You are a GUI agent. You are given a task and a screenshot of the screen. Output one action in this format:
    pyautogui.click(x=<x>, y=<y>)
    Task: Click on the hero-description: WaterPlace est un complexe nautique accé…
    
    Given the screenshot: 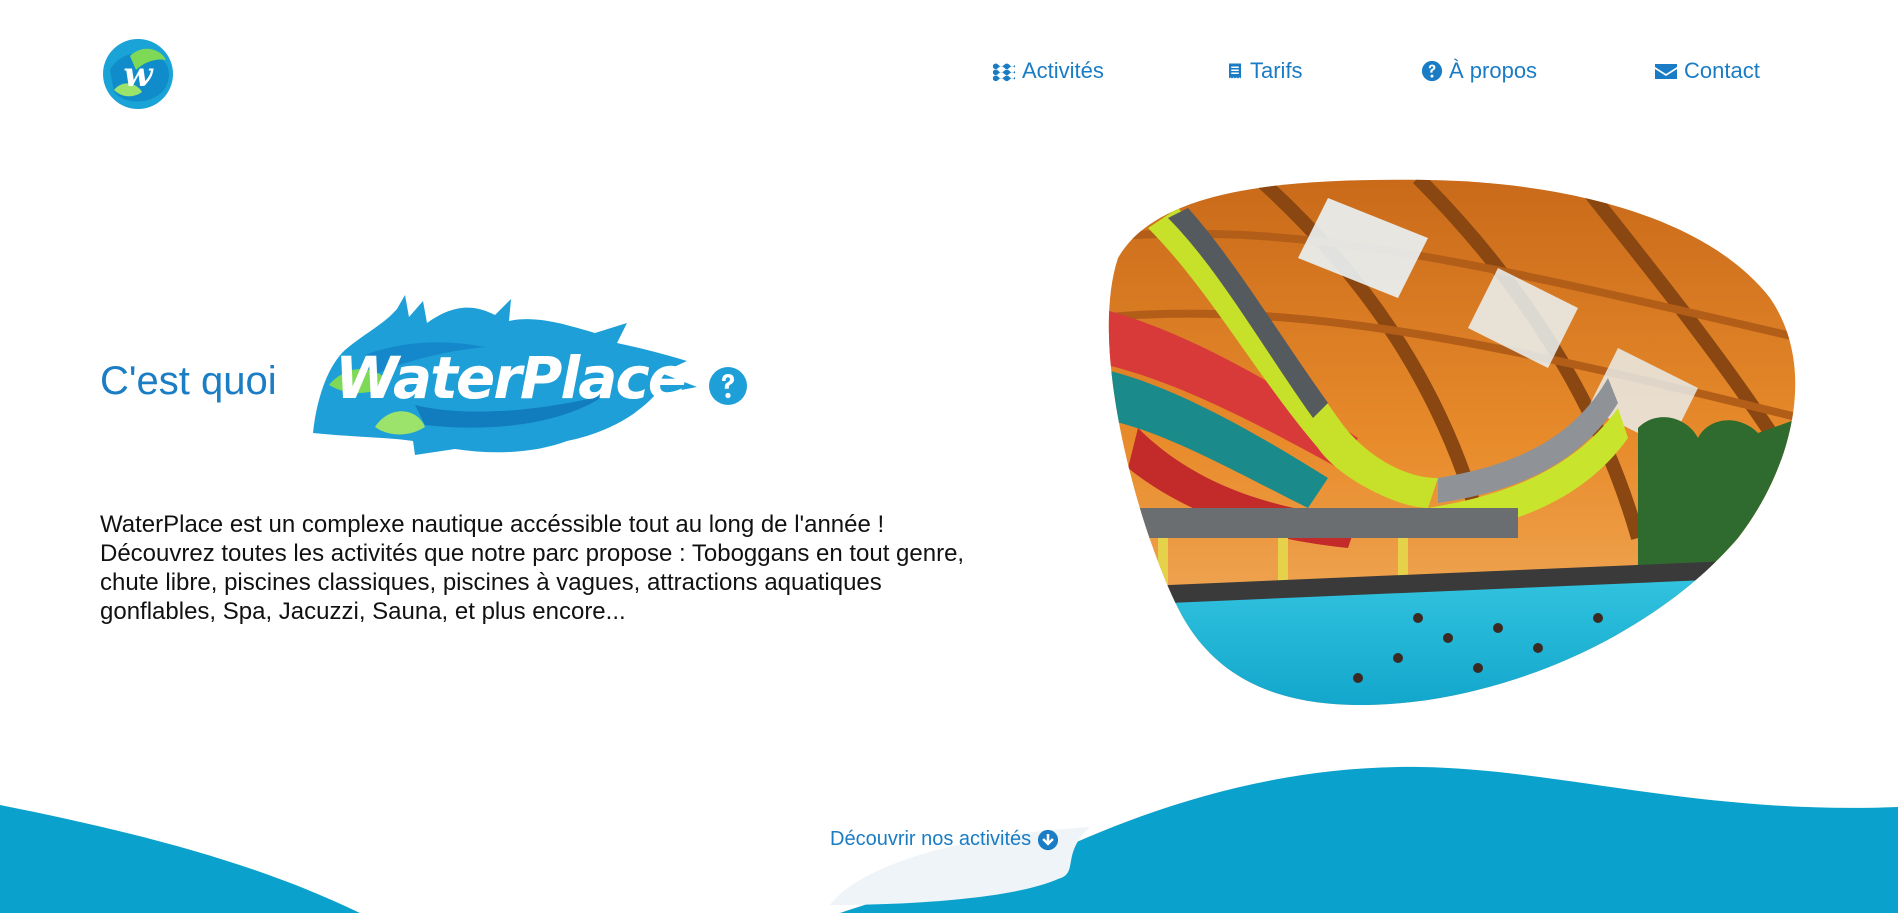 What is the action you would take?
    pyautogui.click(x=532, y=568)
    